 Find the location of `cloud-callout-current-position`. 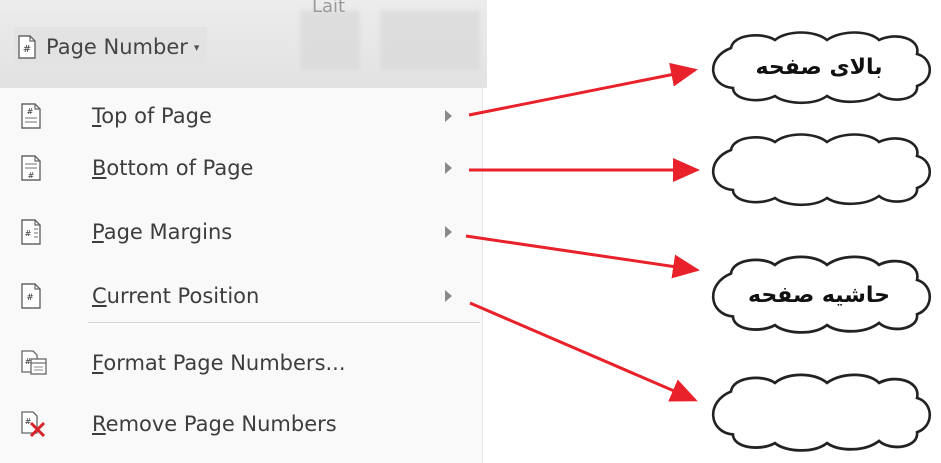

cloud-callout-current-position is located at coordinates (819, 413).